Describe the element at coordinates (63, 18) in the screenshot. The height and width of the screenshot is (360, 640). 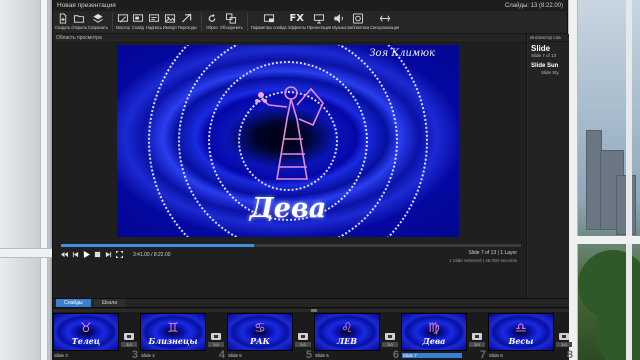
I see `new-file-icon` at that location.